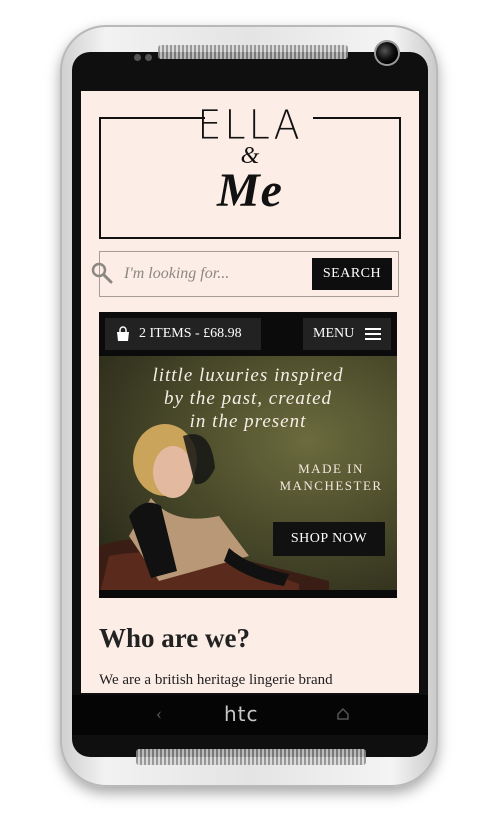  I want to click on menu-label: MENU, so click(334, 333).